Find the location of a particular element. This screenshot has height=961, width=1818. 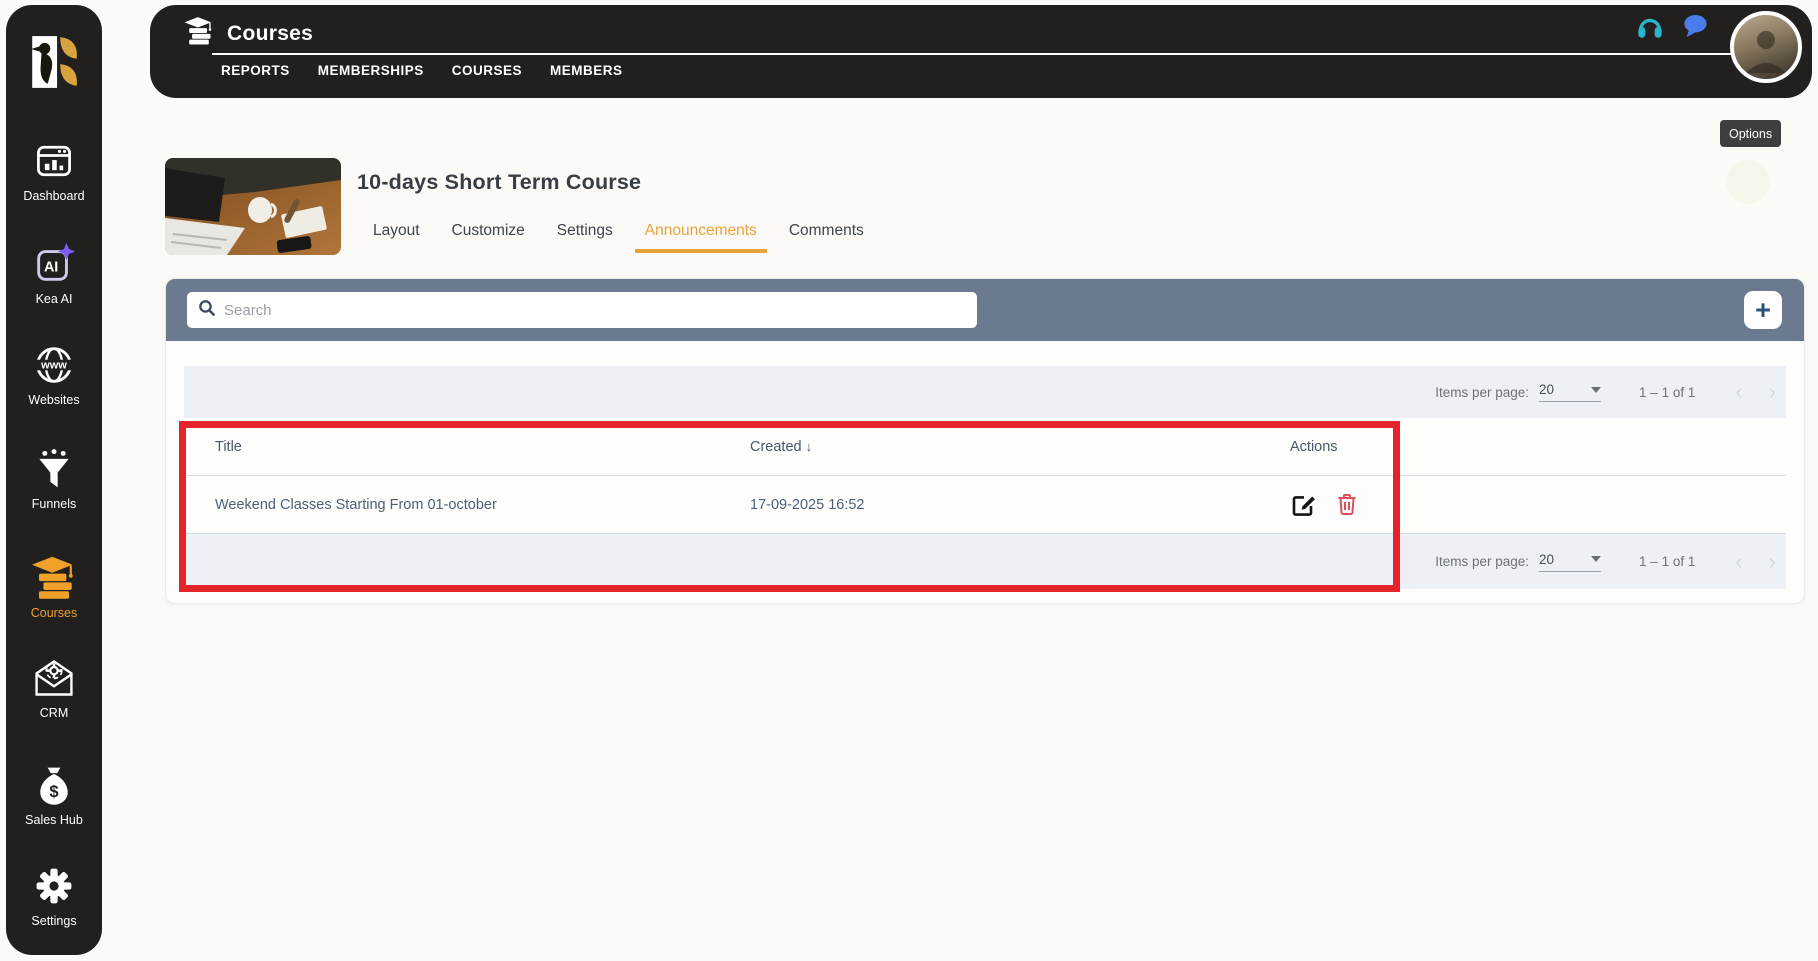

sidebar-item-label: Kea AI is located at coordinates (54, 299).